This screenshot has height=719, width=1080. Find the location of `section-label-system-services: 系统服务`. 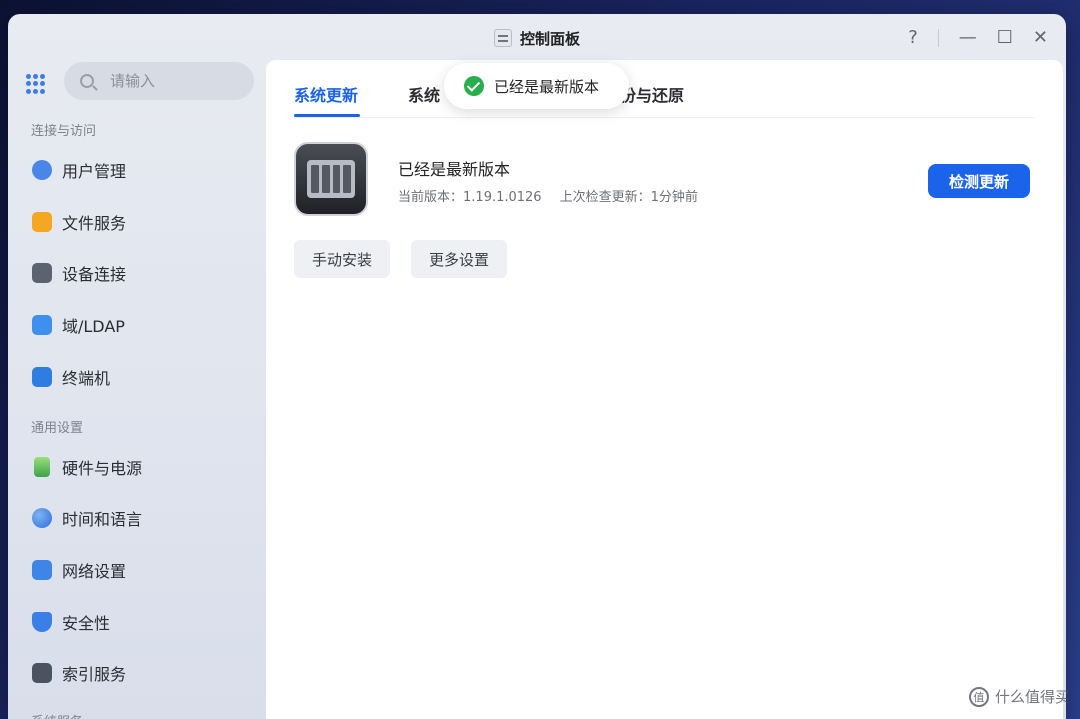

section-label-system-services: 系统服务 is located at coordinates (57, 715).